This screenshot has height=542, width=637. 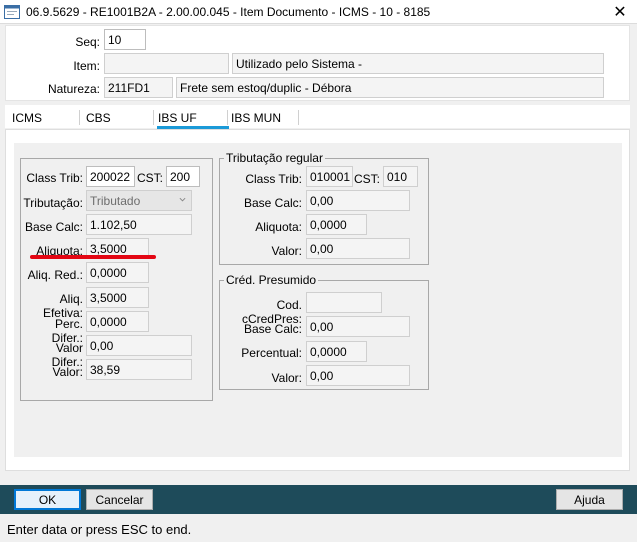 What do you see at coordinates (400, 176) in the screenshot?
I see `regular-cst-input: 010` at bounding box center [400, 176].